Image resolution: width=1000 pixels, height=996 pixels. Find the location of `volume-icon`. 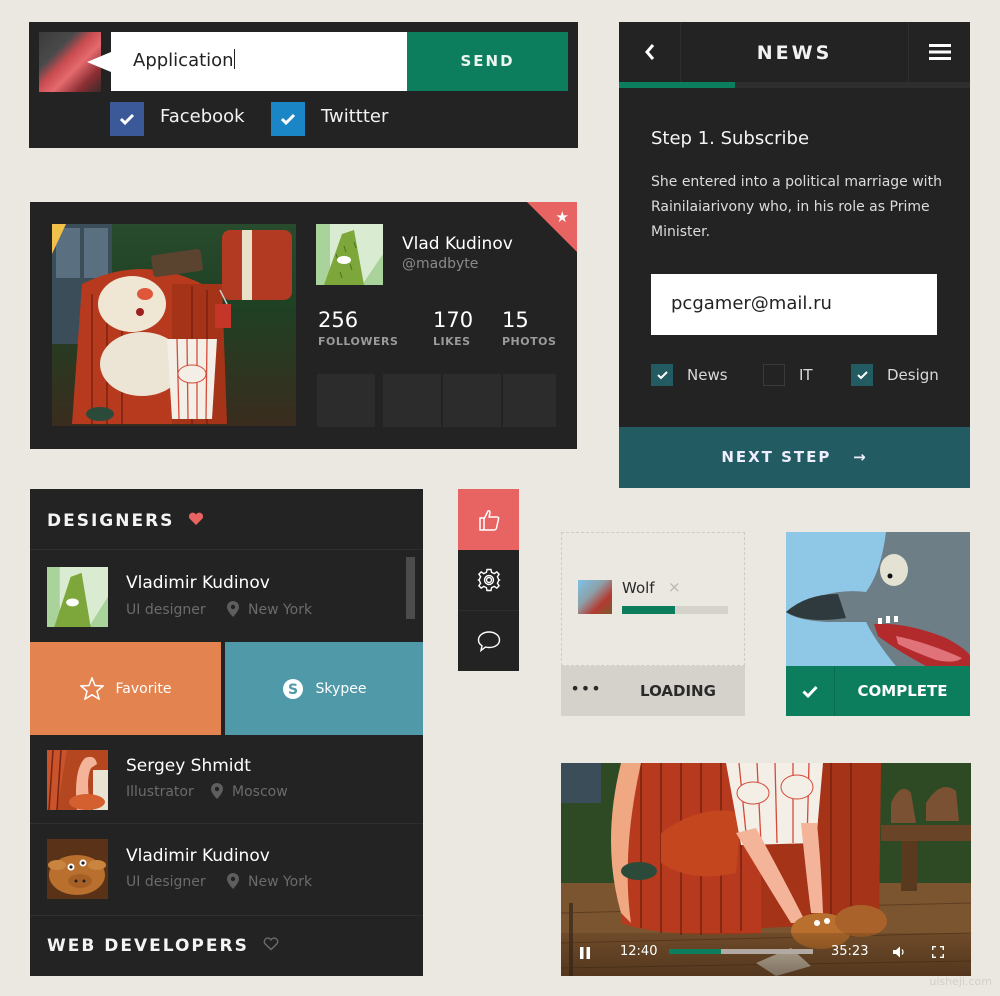

volume-icon is located at coordinates (899, 952).